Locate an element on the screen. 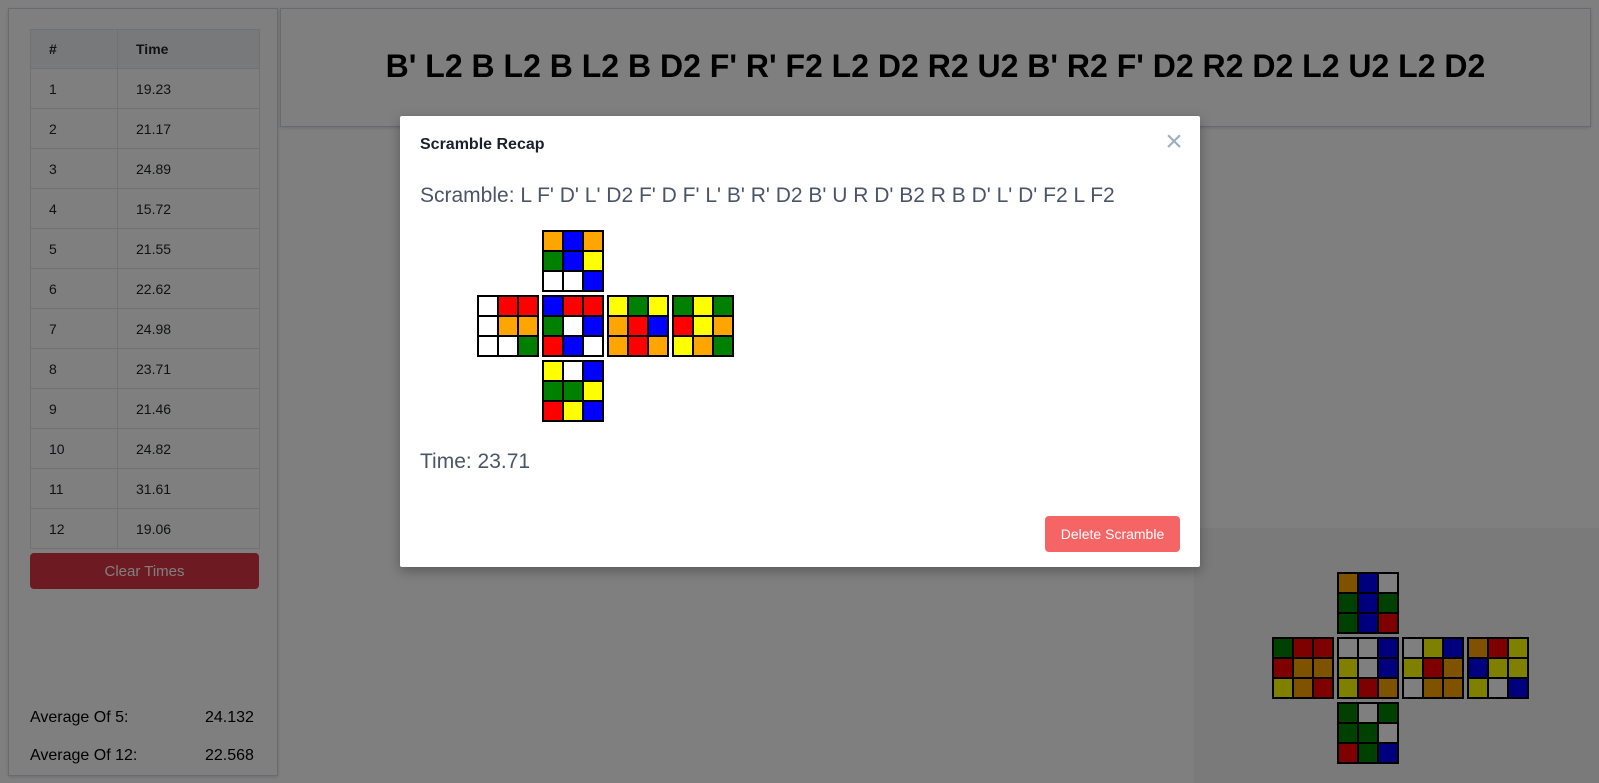 The height and width of the screenshot is (783, 1599). cube-face-U is located at coordinates (573, 261).